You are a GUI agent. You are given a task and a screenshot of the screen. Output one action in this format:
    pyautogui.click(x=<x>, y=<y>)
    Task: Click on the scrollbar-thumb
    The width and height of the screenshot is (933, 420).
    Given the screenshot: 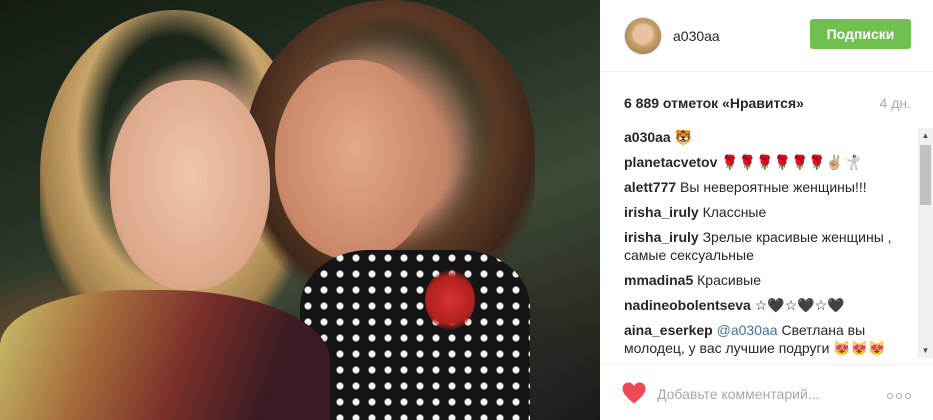 What is the action you would take?
    pyautogui.click(x=925, y=175)
    